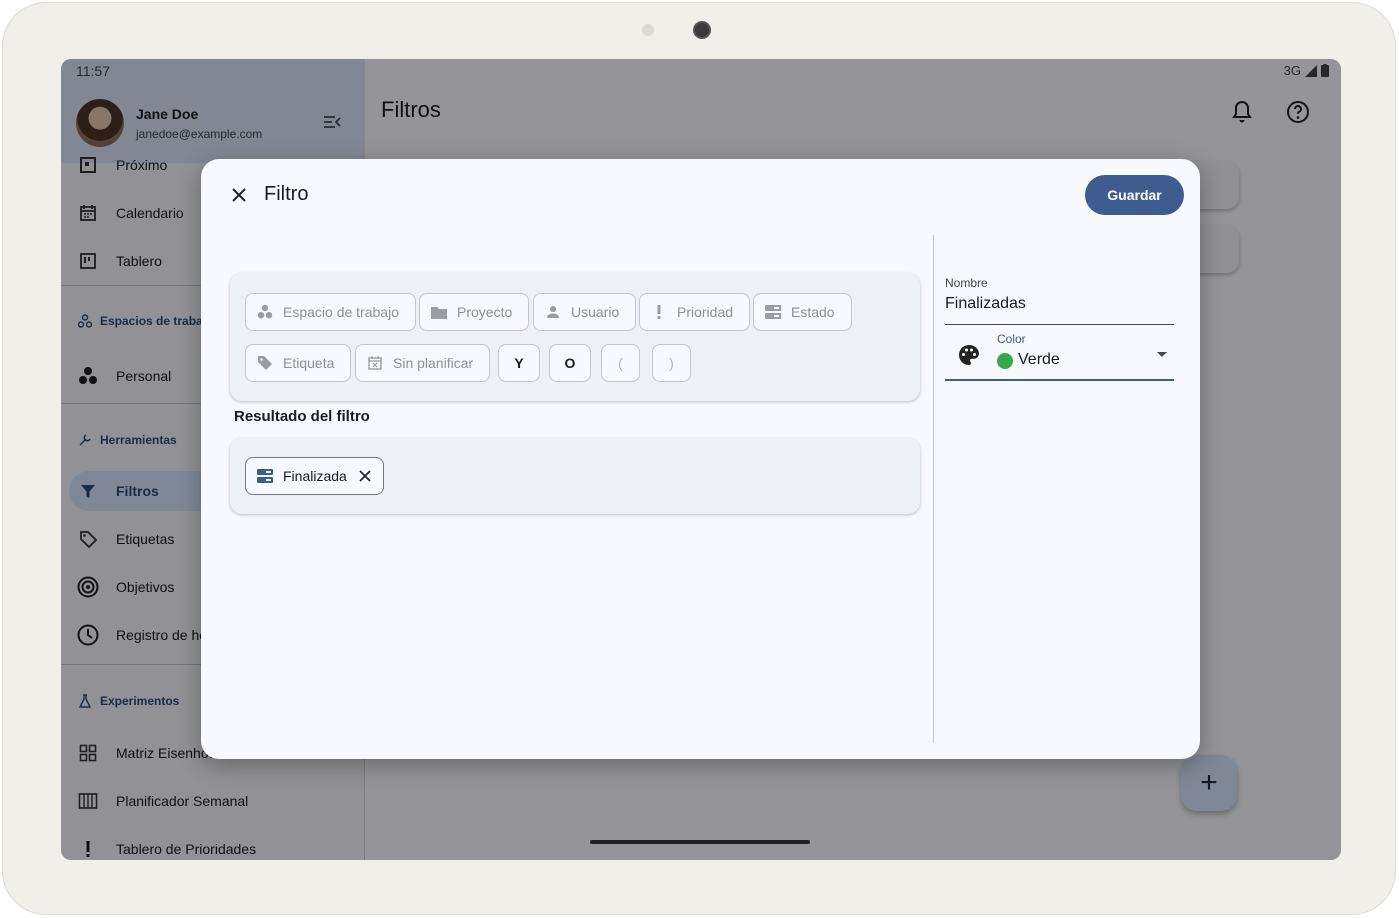 This screenshot has height=918, width=1399. I want to click on chip-priority: Prioridad, so click(695, 312).